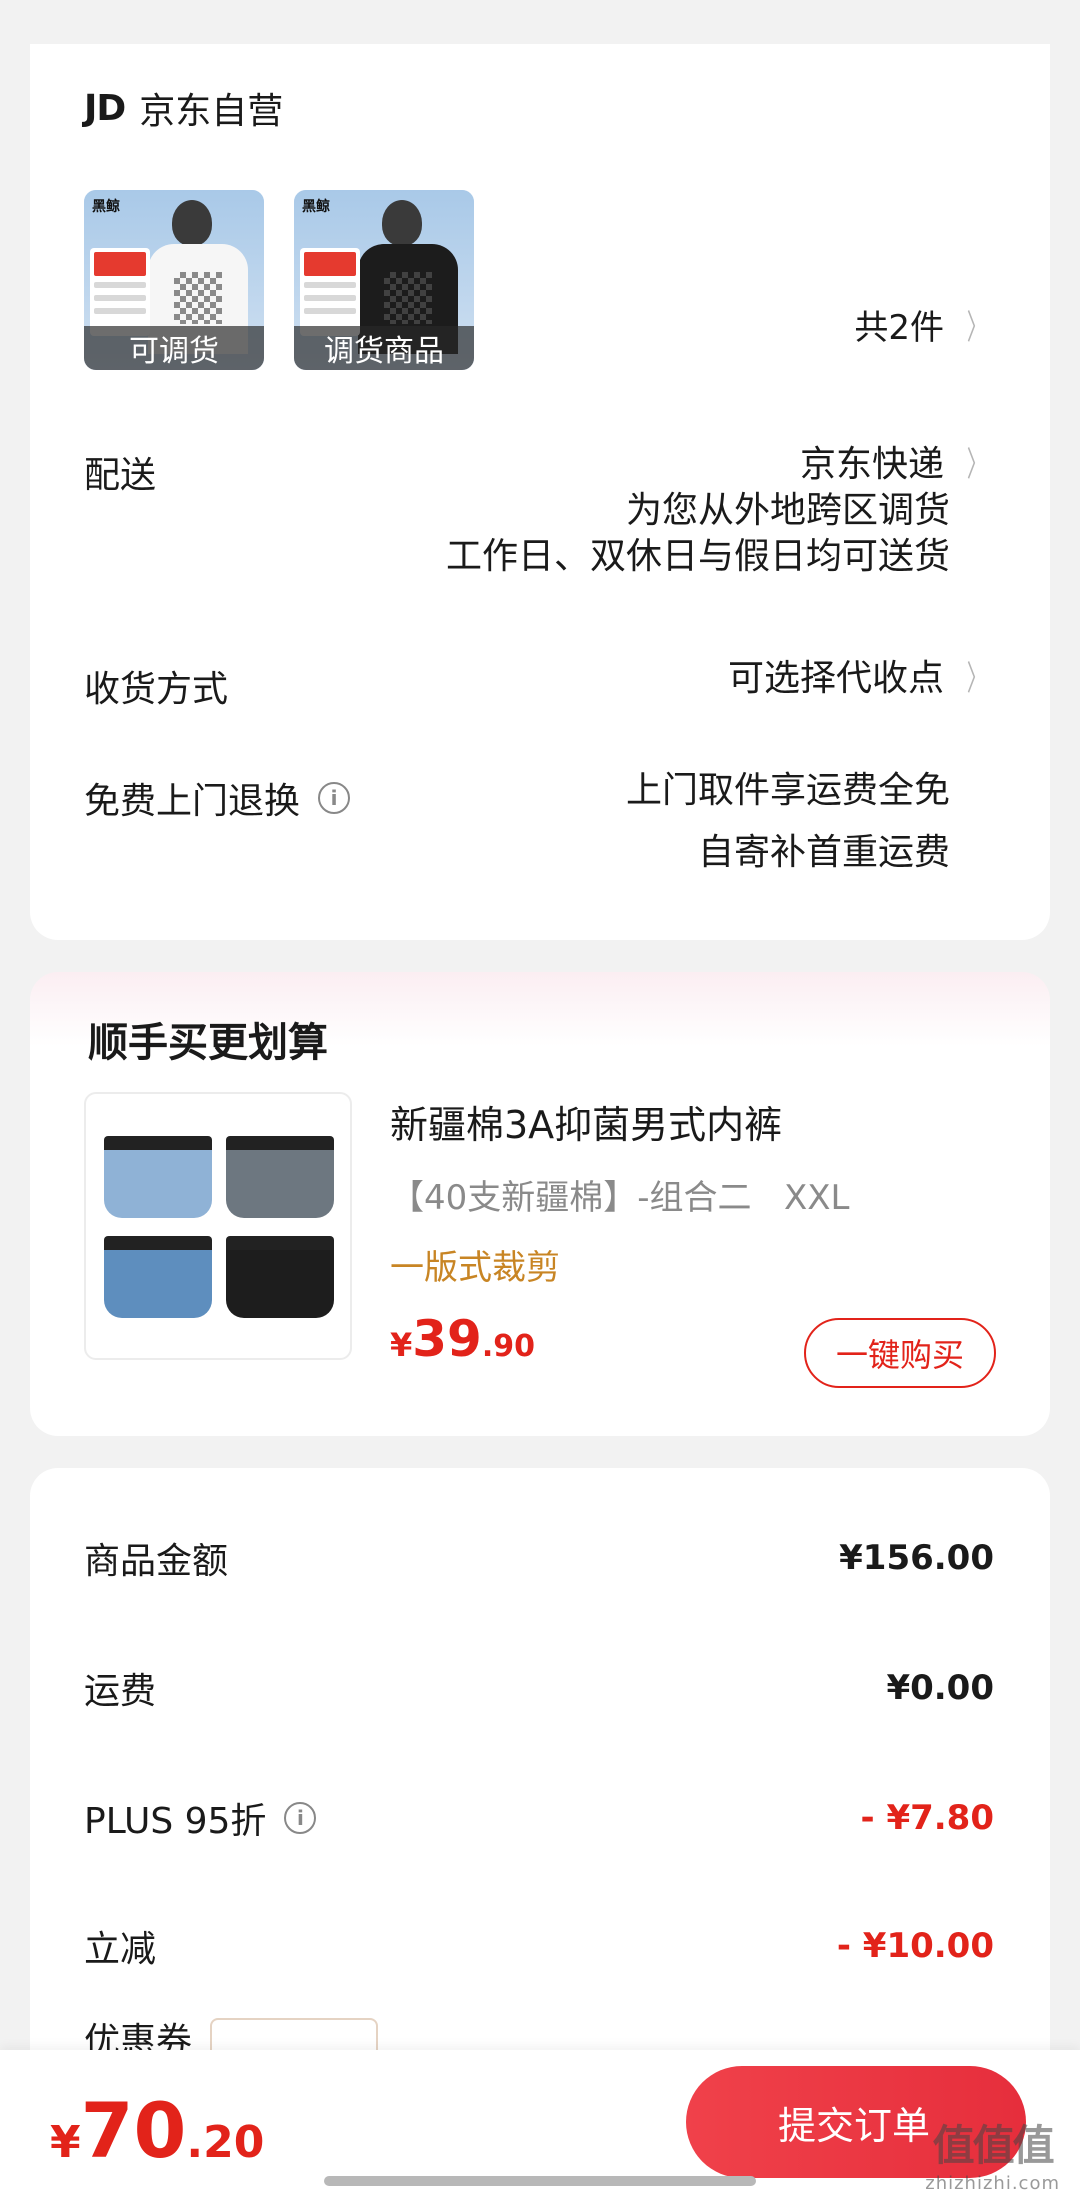 This screenshot has height=2196, width=1080. I want to click on summary-row-shipping: 运费 ¥0.00, so click(539, 1690).